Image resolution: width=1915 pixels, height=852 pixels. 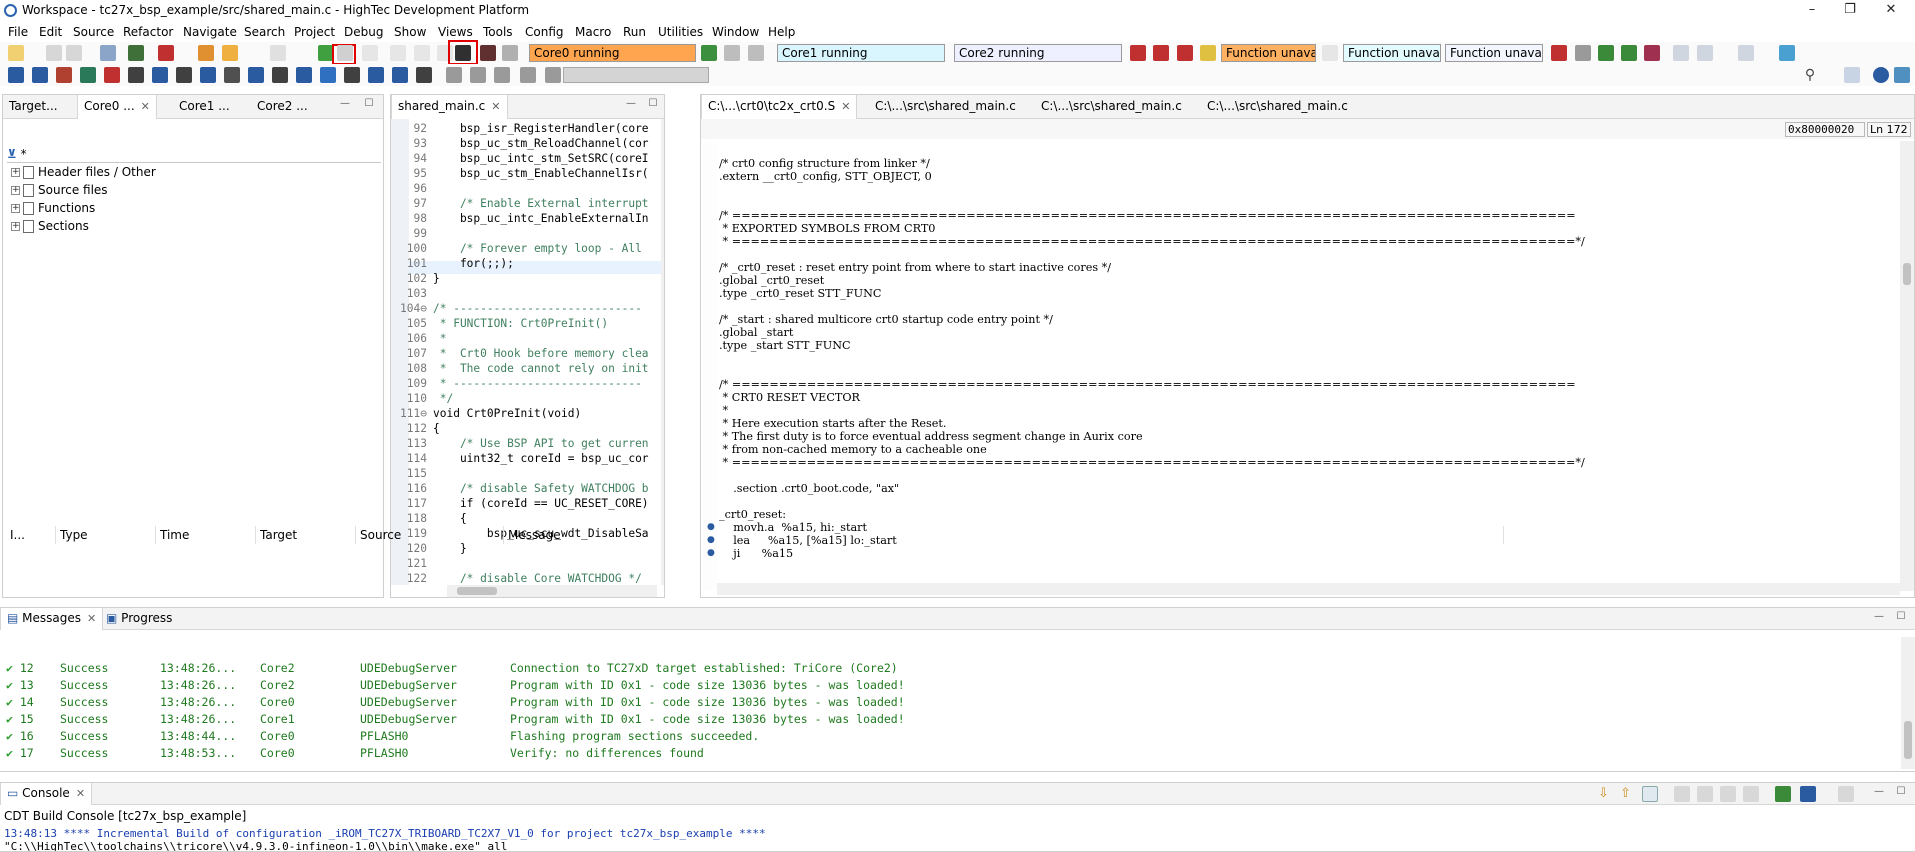 I want to click on arrow-down-icon: ⇩, so click(x=1606, y=794).